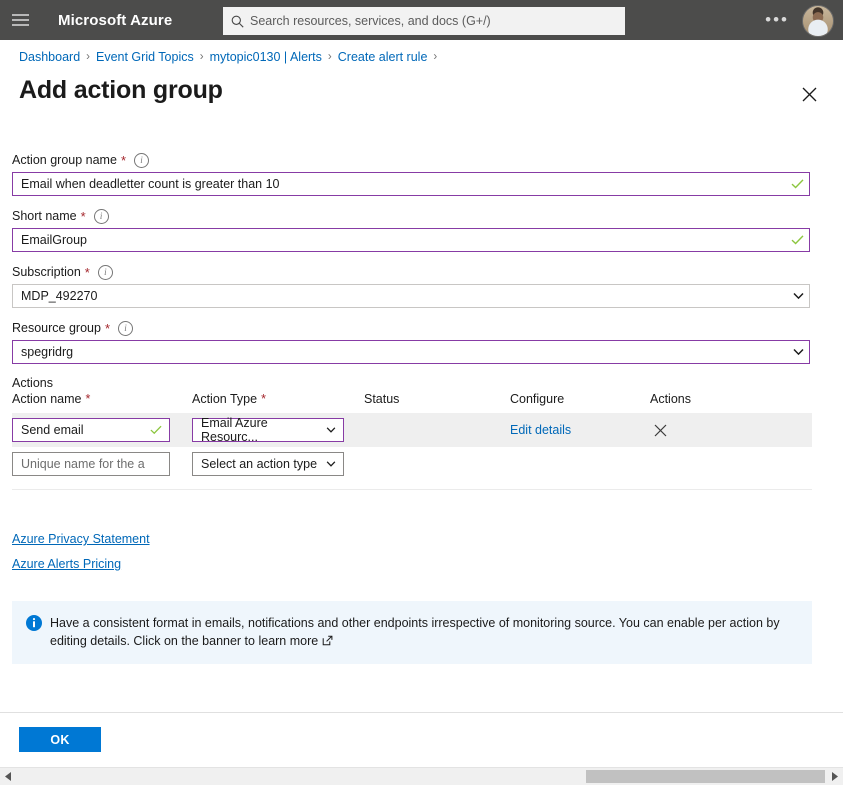  I want to click on resource-group-value: spegridrg, so click(47, 352).